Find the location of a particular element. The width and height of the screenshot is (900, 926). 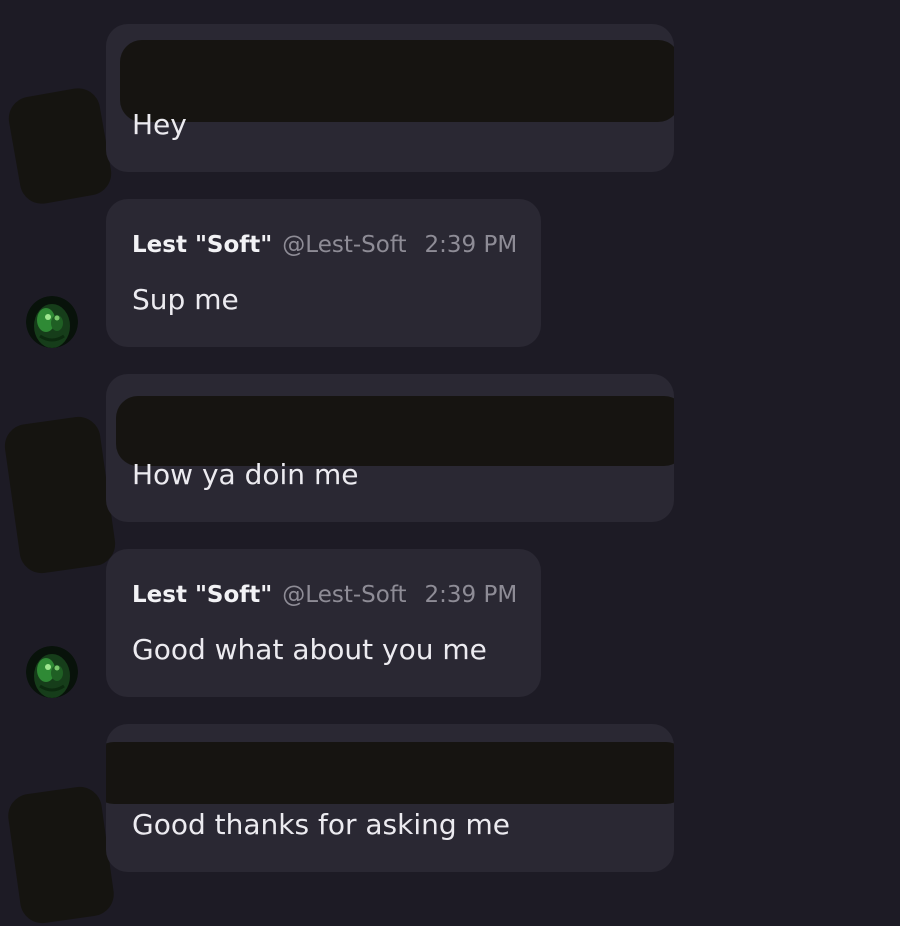

message-text: Hey is located at coordinates (159, 124).